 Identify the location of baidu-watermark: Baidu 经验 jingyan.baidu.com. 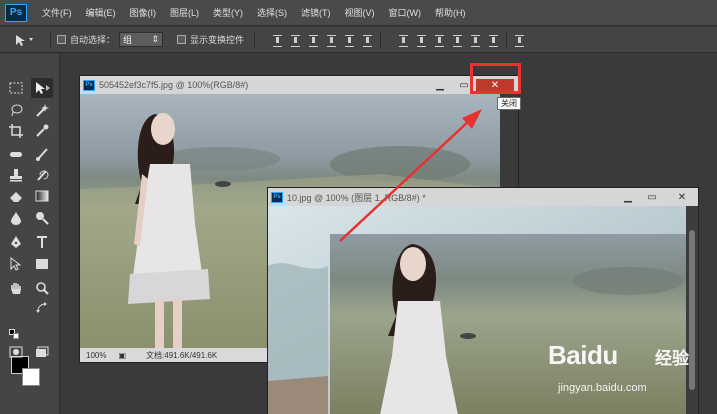
(630, 375).